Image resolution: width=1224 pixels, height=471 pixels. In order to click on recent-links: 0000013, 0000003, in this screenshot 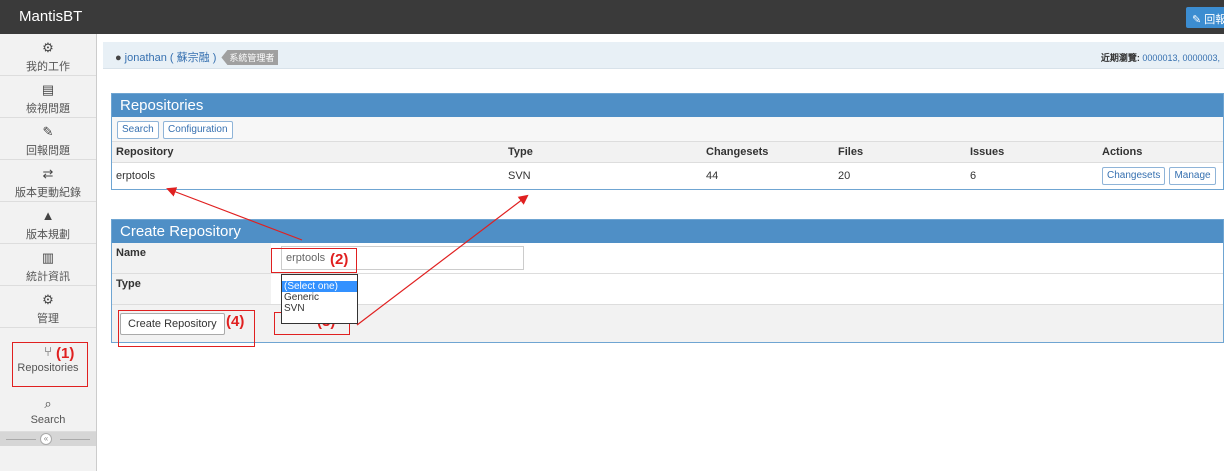, I will do `click(1181, 58)`.